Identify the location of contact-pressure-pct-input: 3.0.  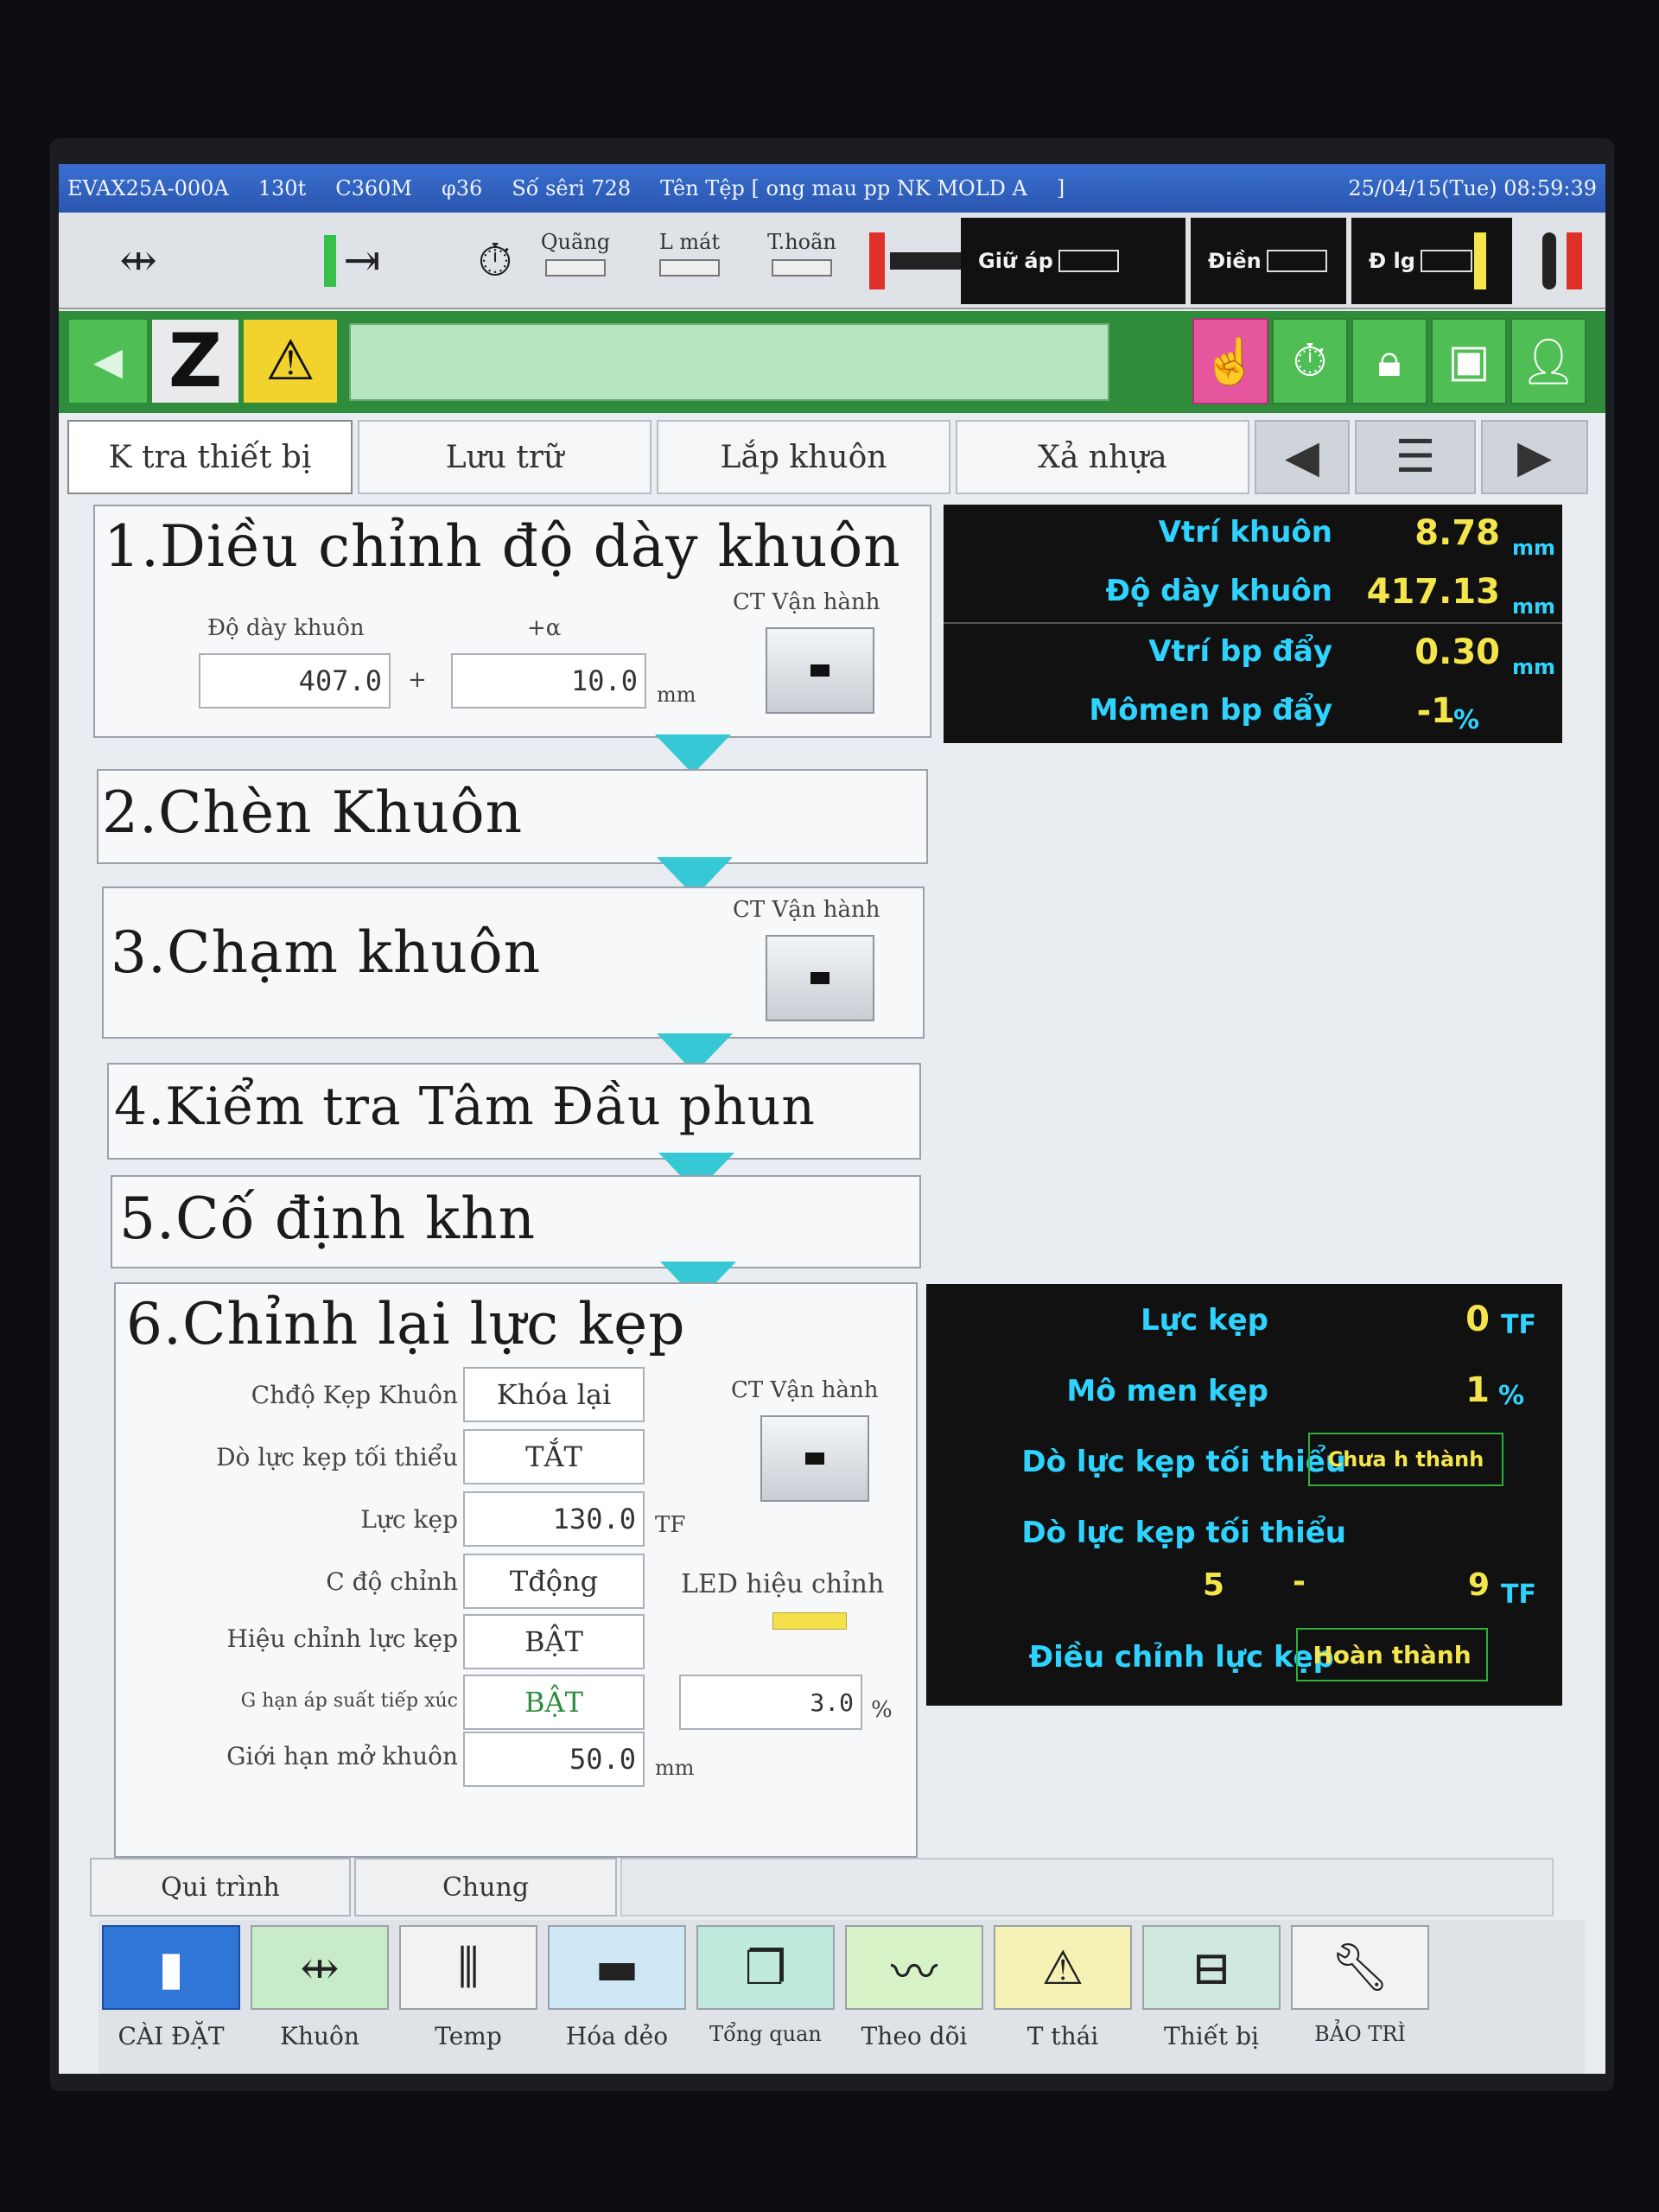
(770, 1702).